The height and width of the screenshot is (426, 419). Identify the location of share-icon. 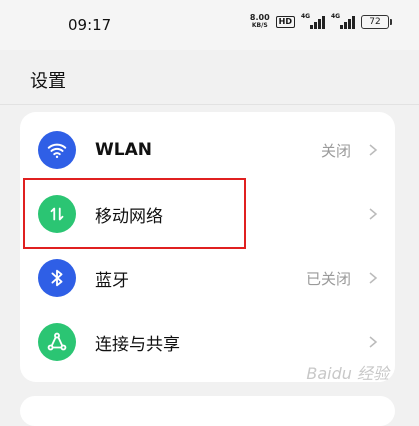
(57, 342).